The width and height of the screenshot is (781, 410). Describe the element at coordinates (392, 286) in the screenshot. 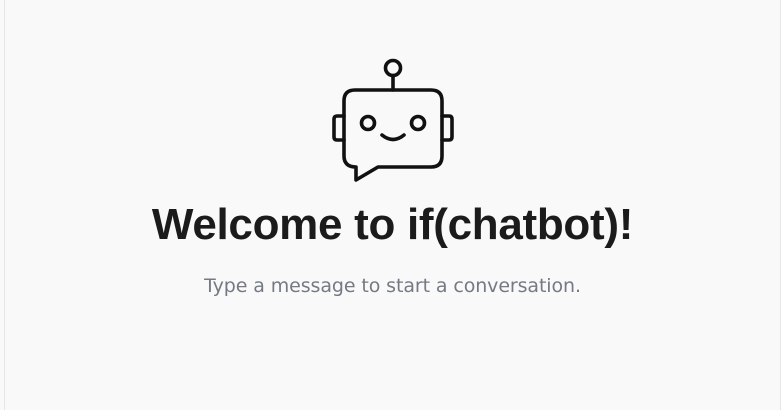

I see `welcome-subtitle: Type a message to start a conversation.` at that location.